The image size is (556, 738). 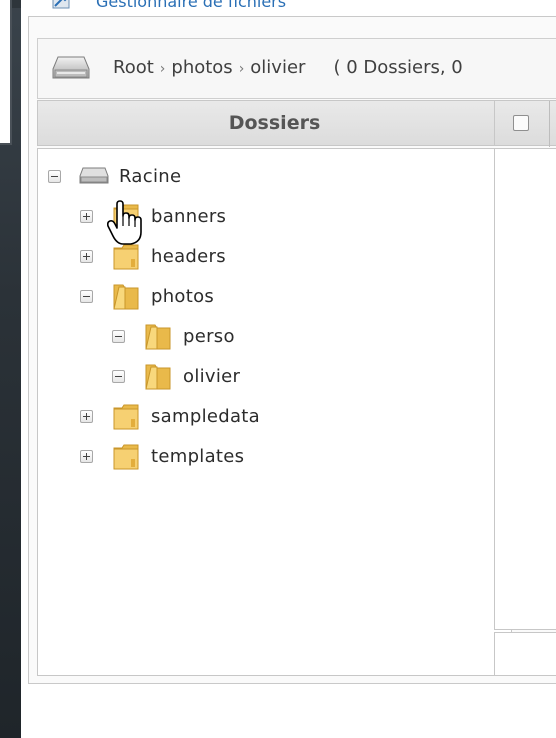 I want to click on tree-node-label: banners, so click(x=189, y=216).